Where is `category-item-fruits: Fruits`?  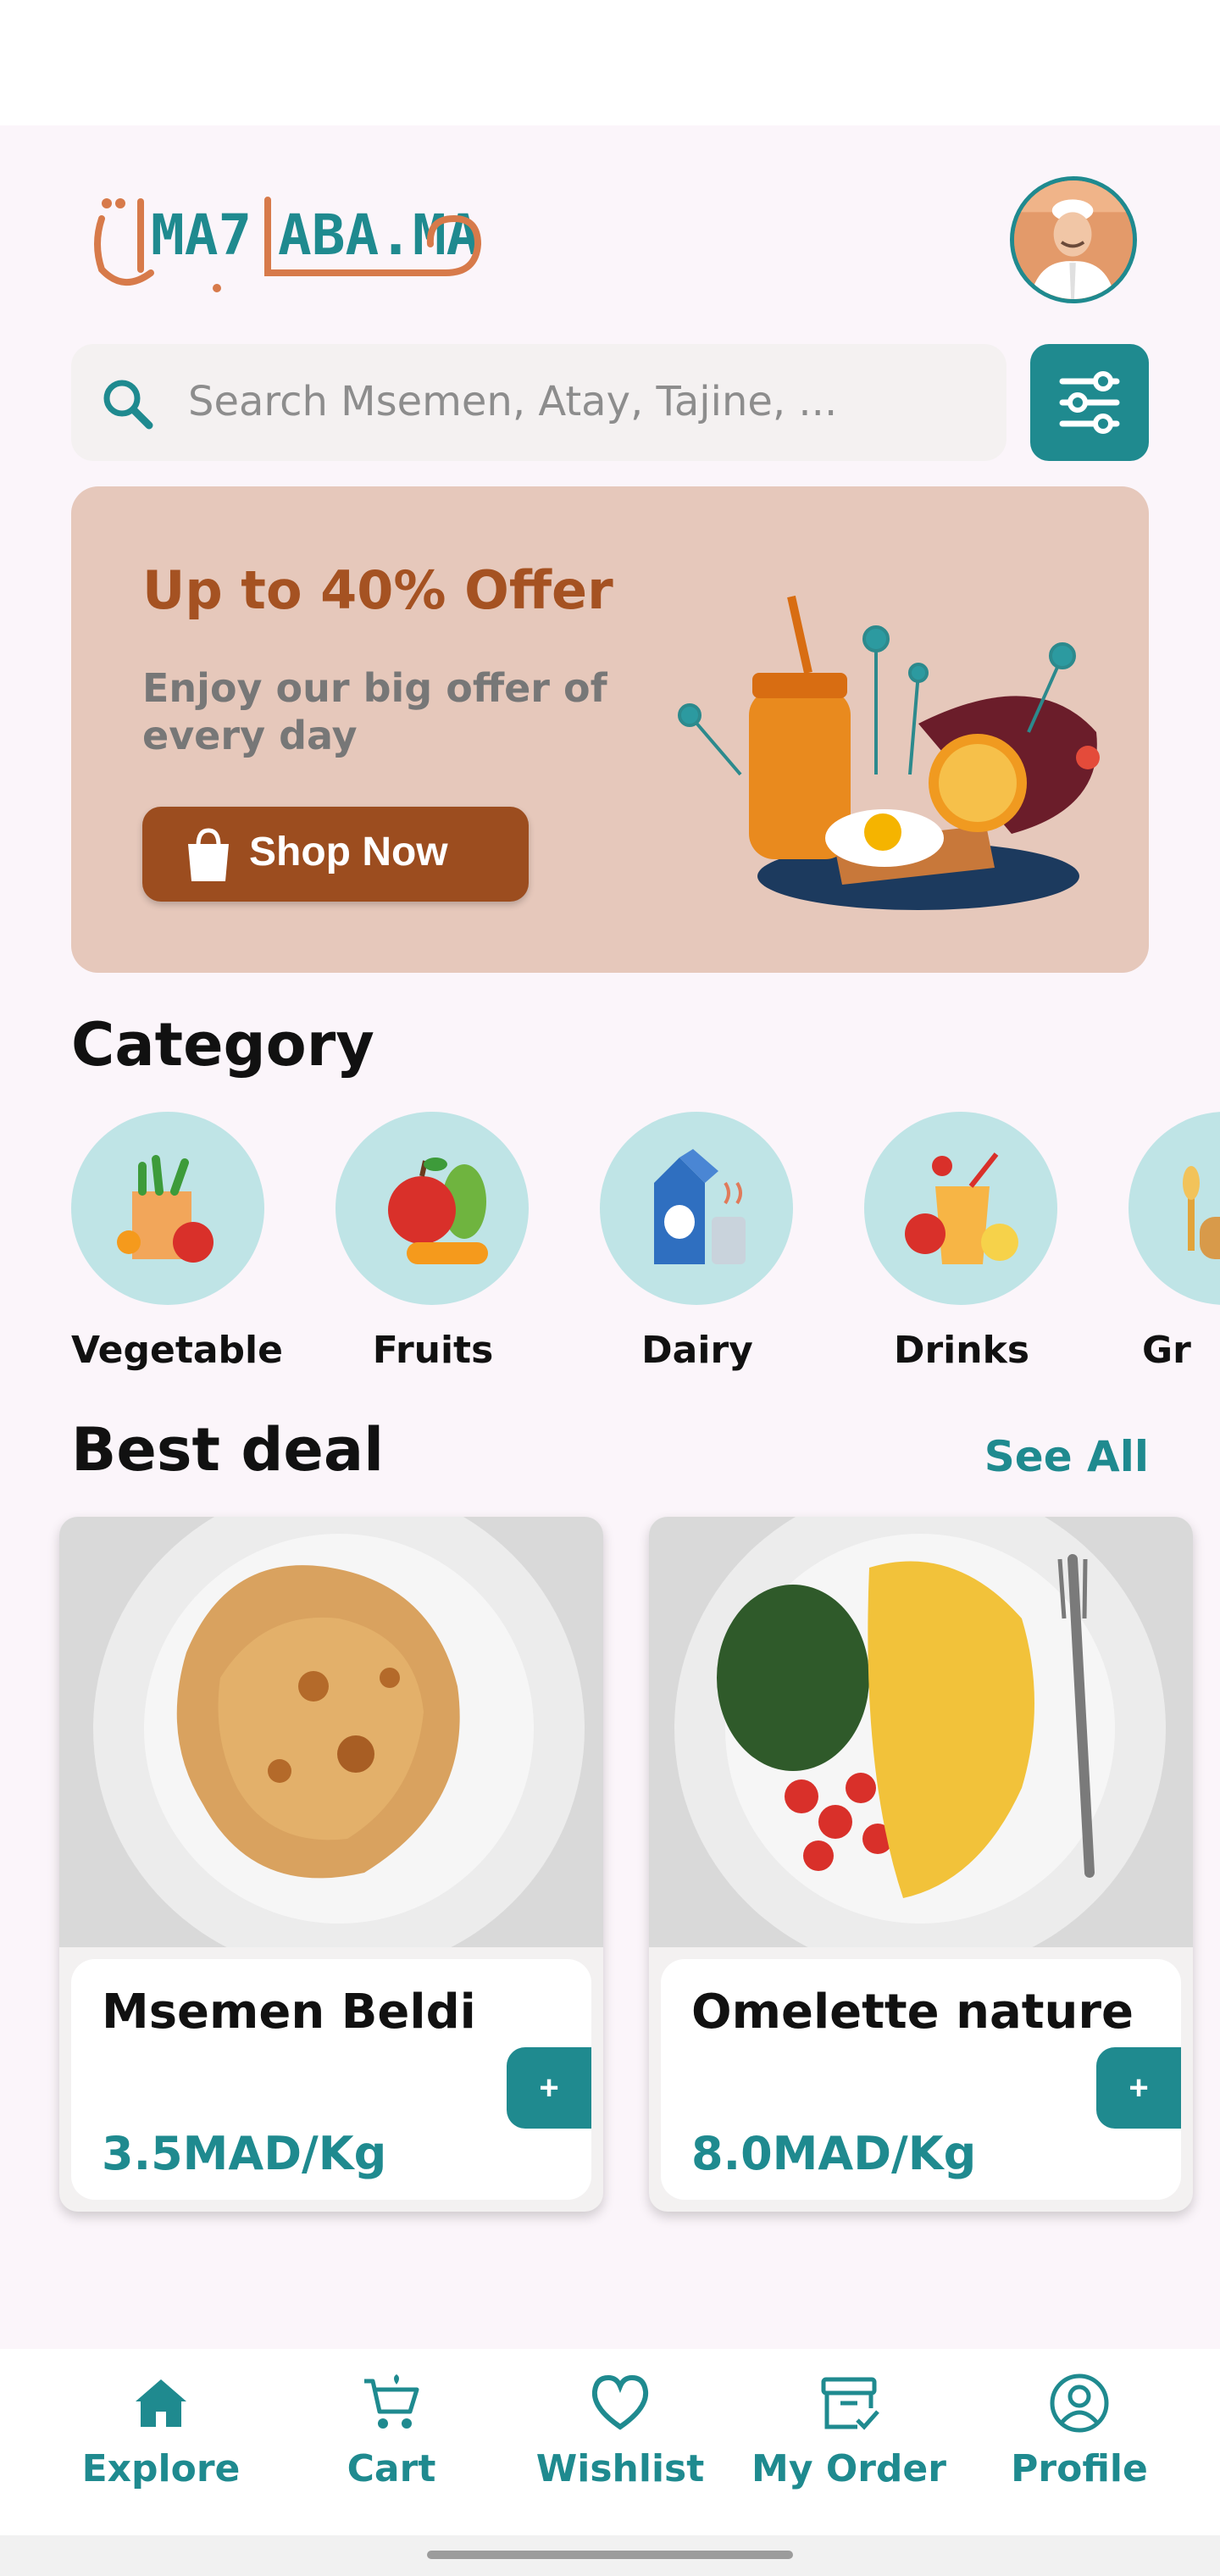
category-item-fruits: Fruits is located at coordinates (433, 1242).